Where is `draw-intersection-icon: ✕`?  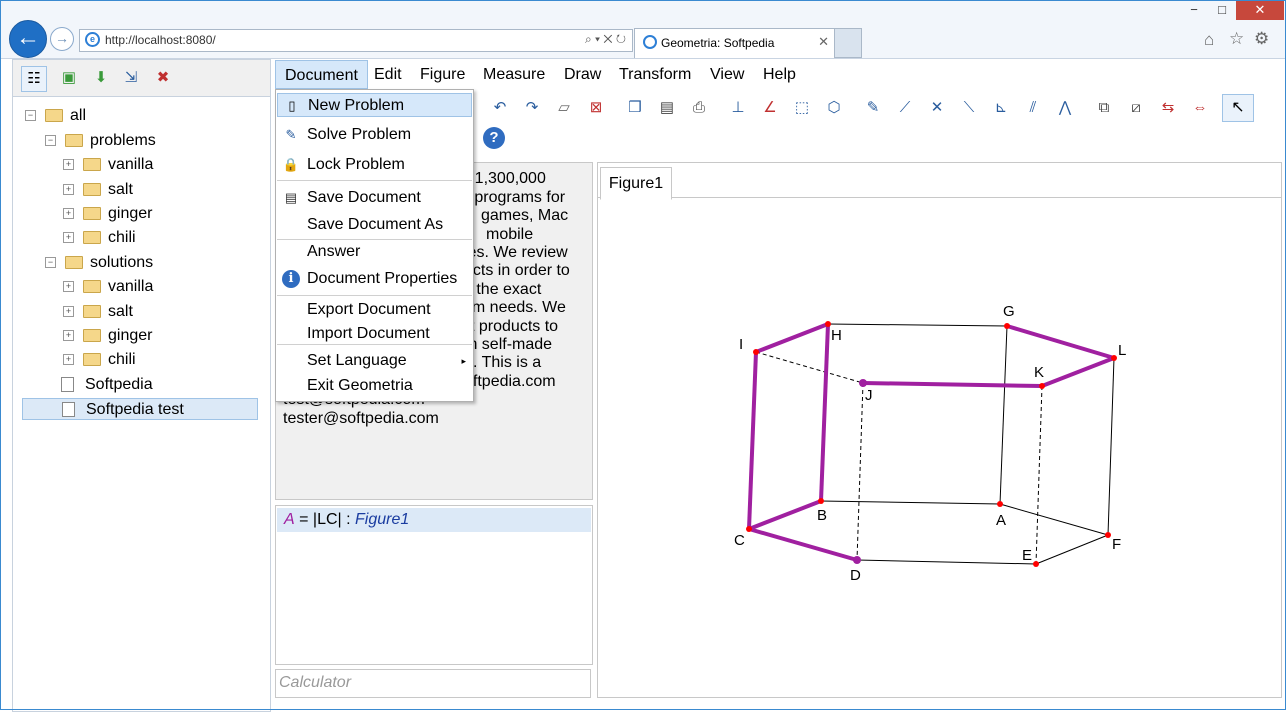 draw-intersection-icon: ✕ is located at coordinates (937, 108).